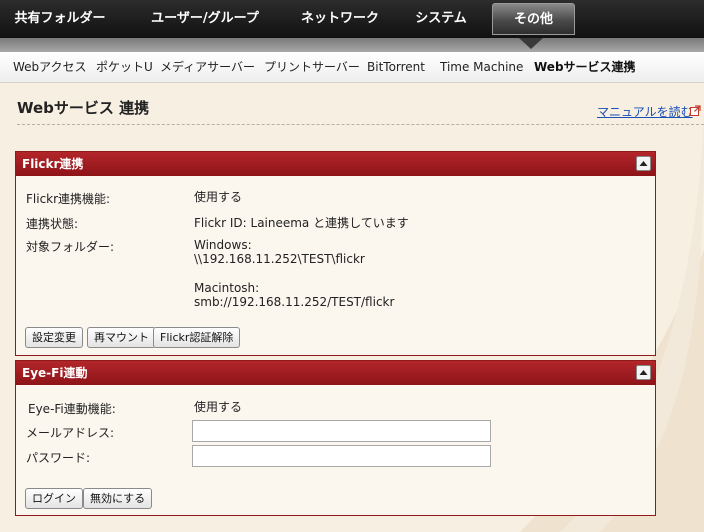  Describe the element at coordinates (207, 67) in the screenshot. I see `subnav-media-server: メディアサーバー` at that location.